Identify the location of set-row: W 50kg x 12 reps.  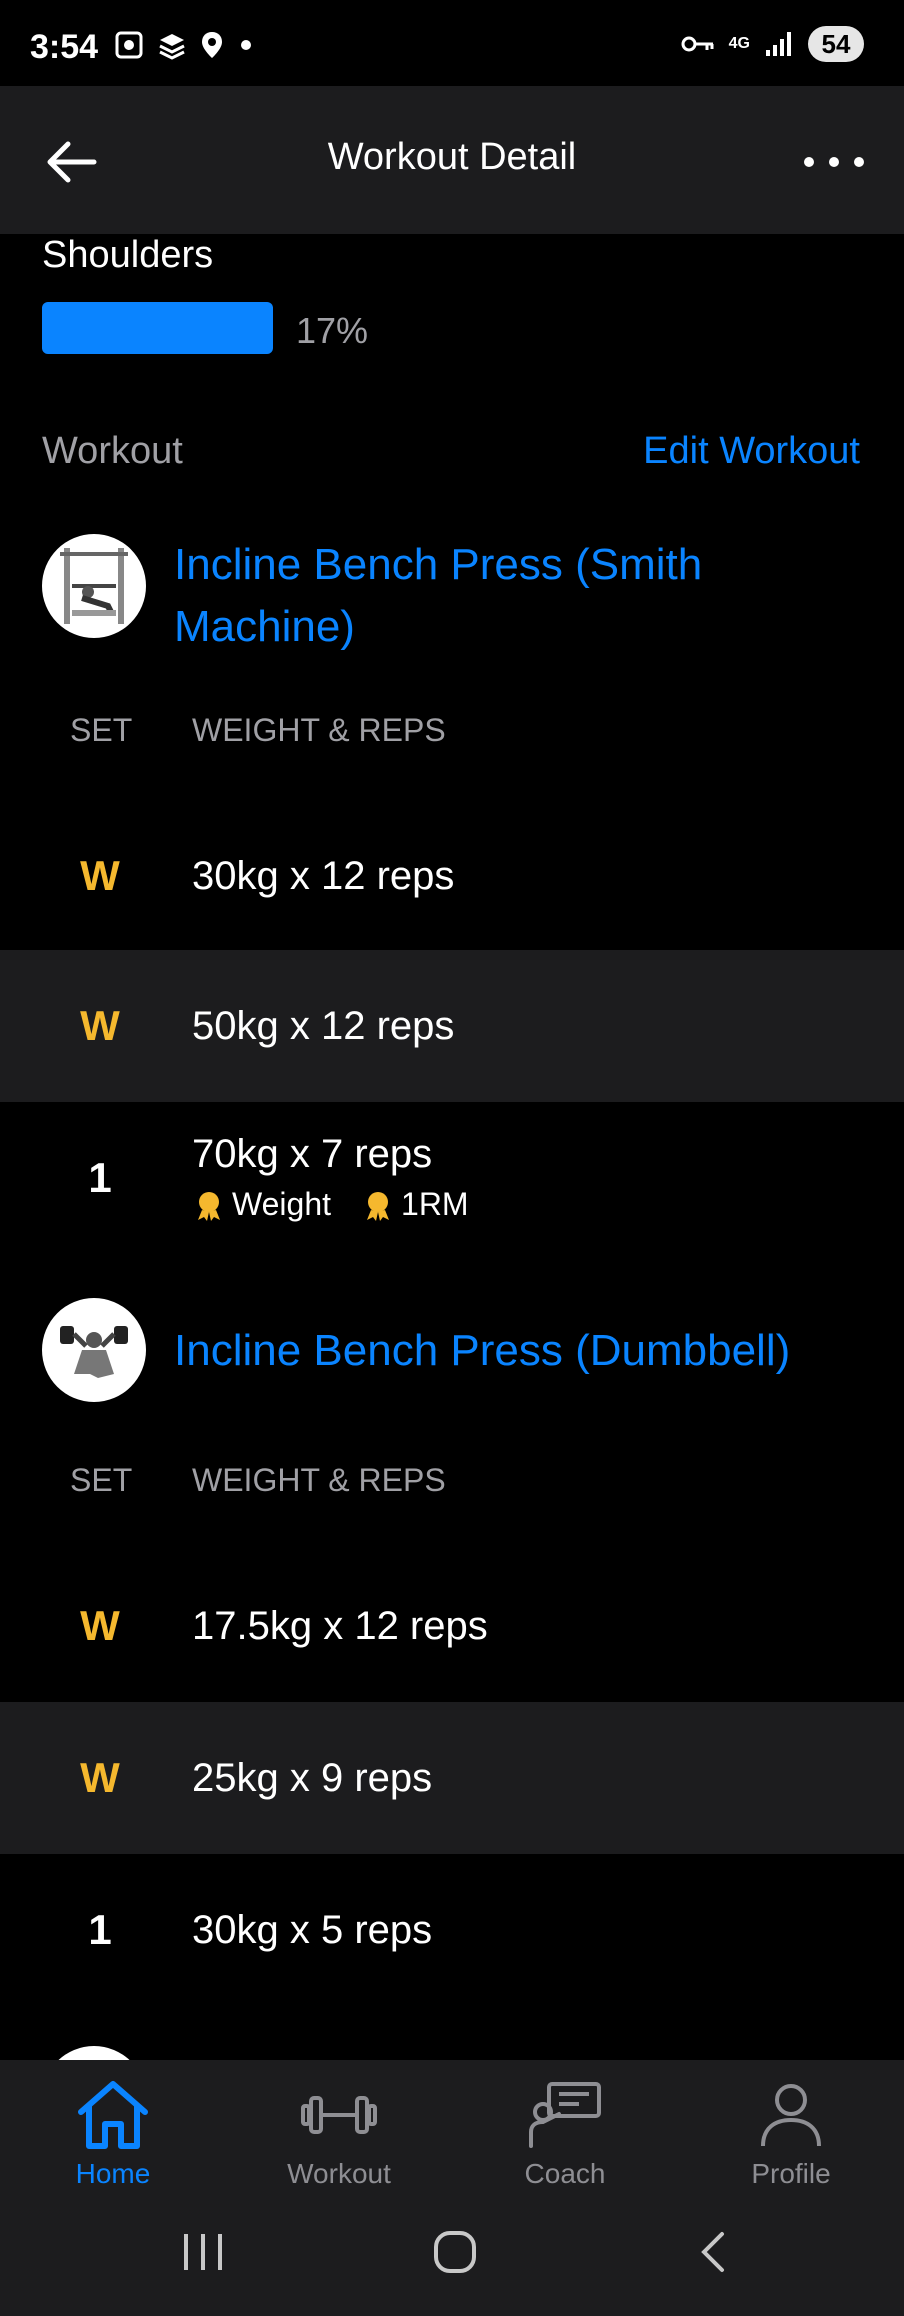
(452, 1026).